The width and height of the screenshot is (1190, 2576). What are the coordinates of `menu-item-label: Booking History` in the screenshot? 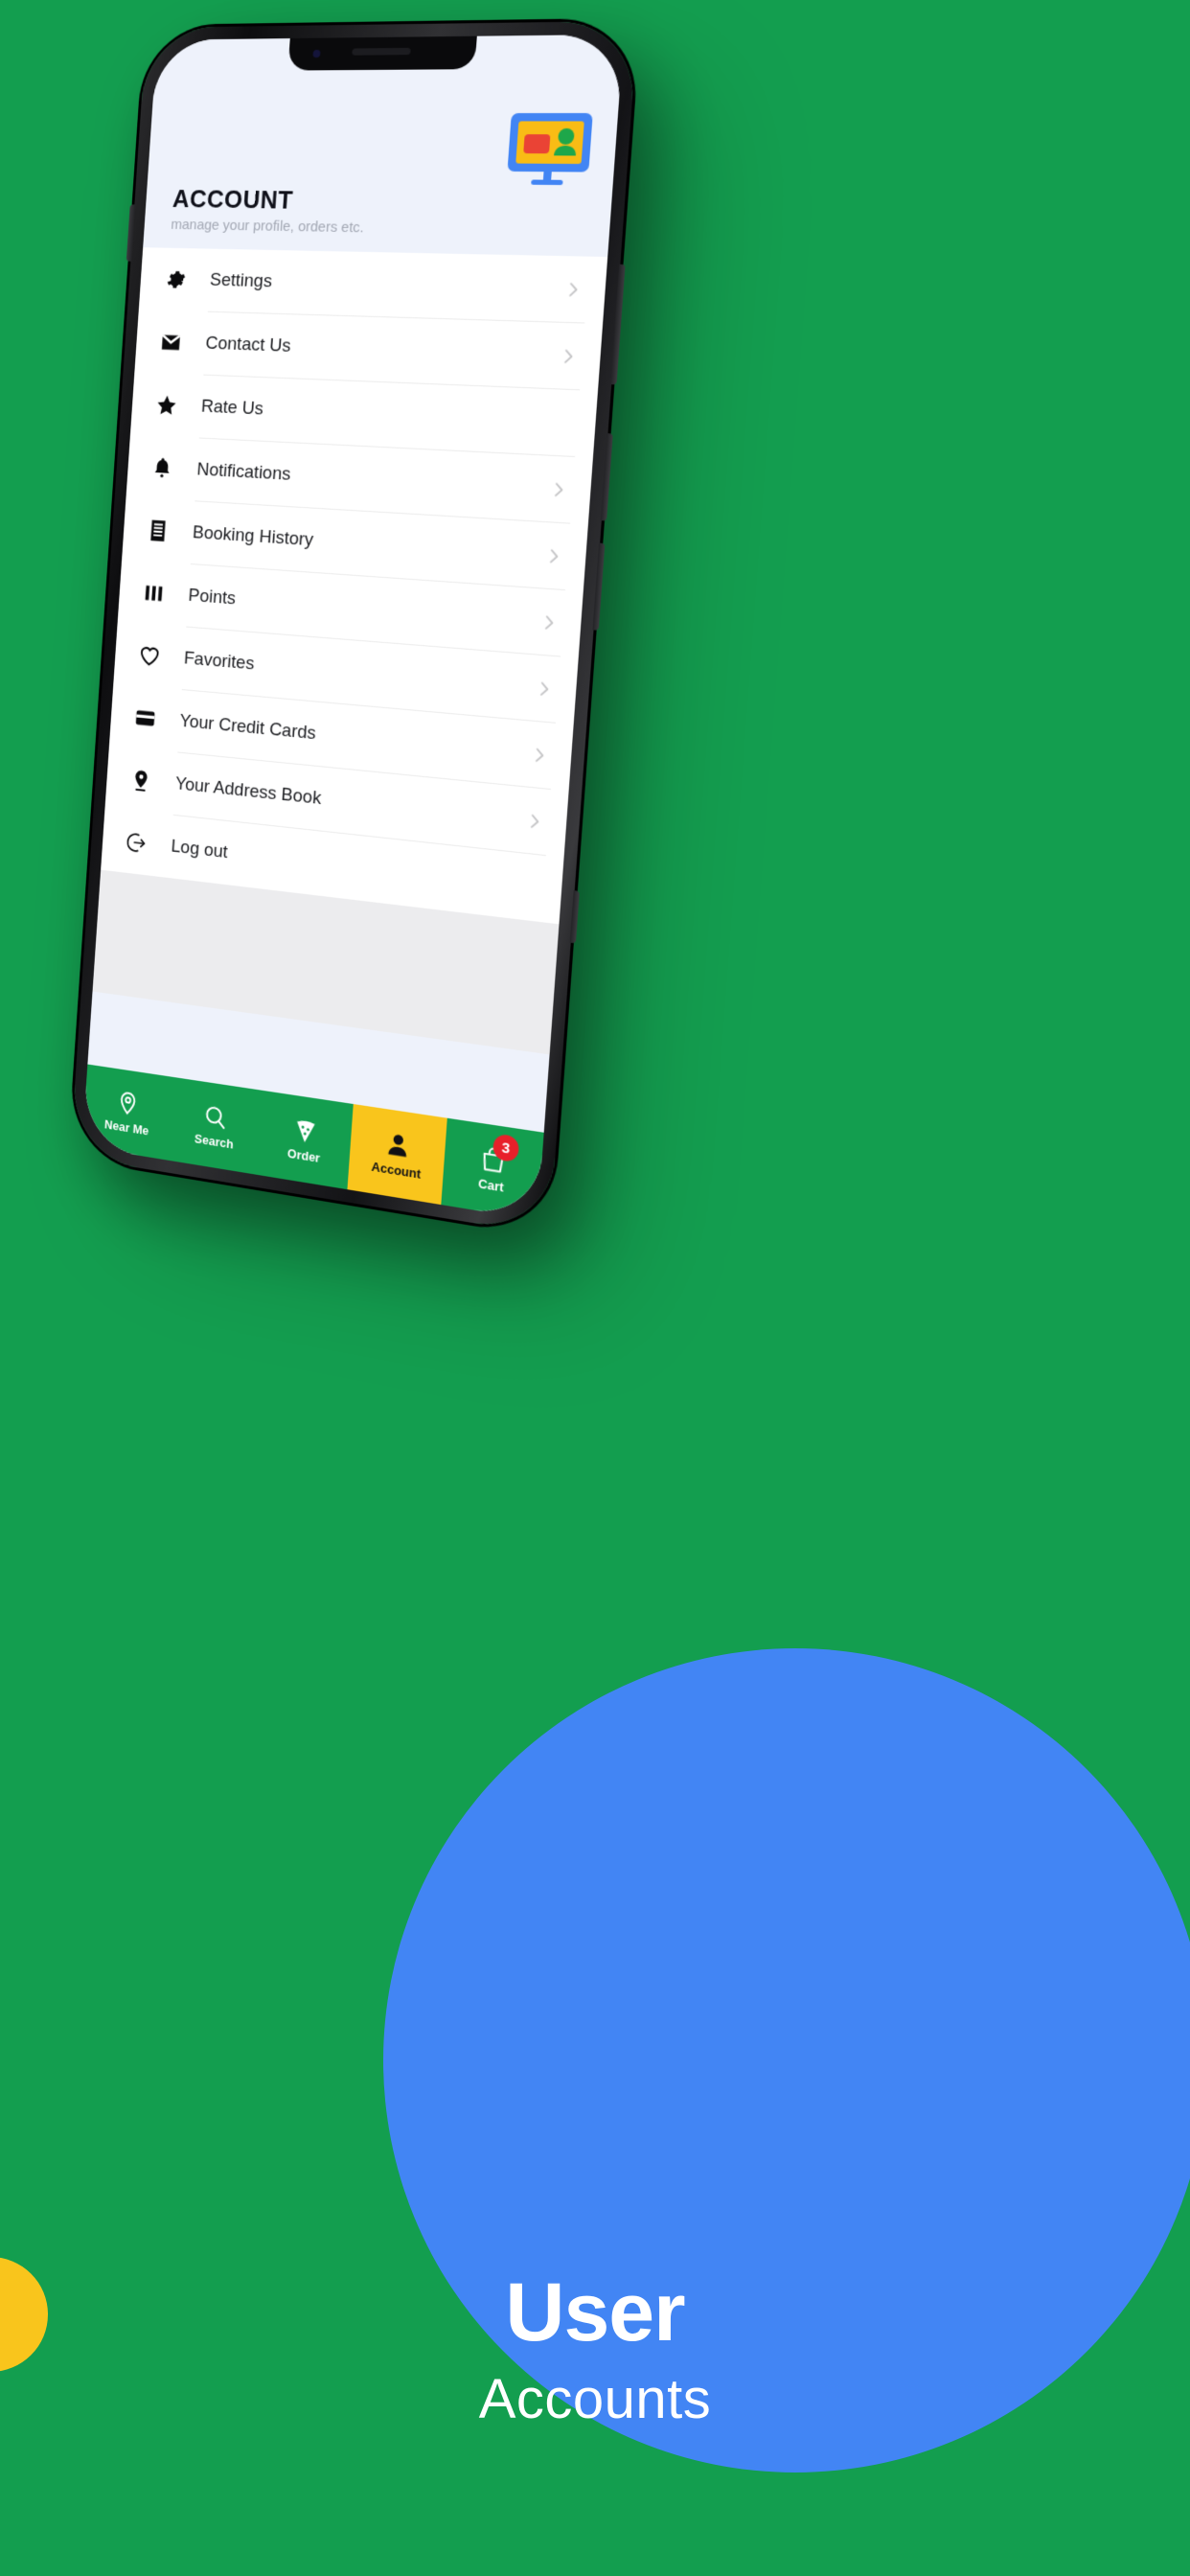 It's located at (253, 536).